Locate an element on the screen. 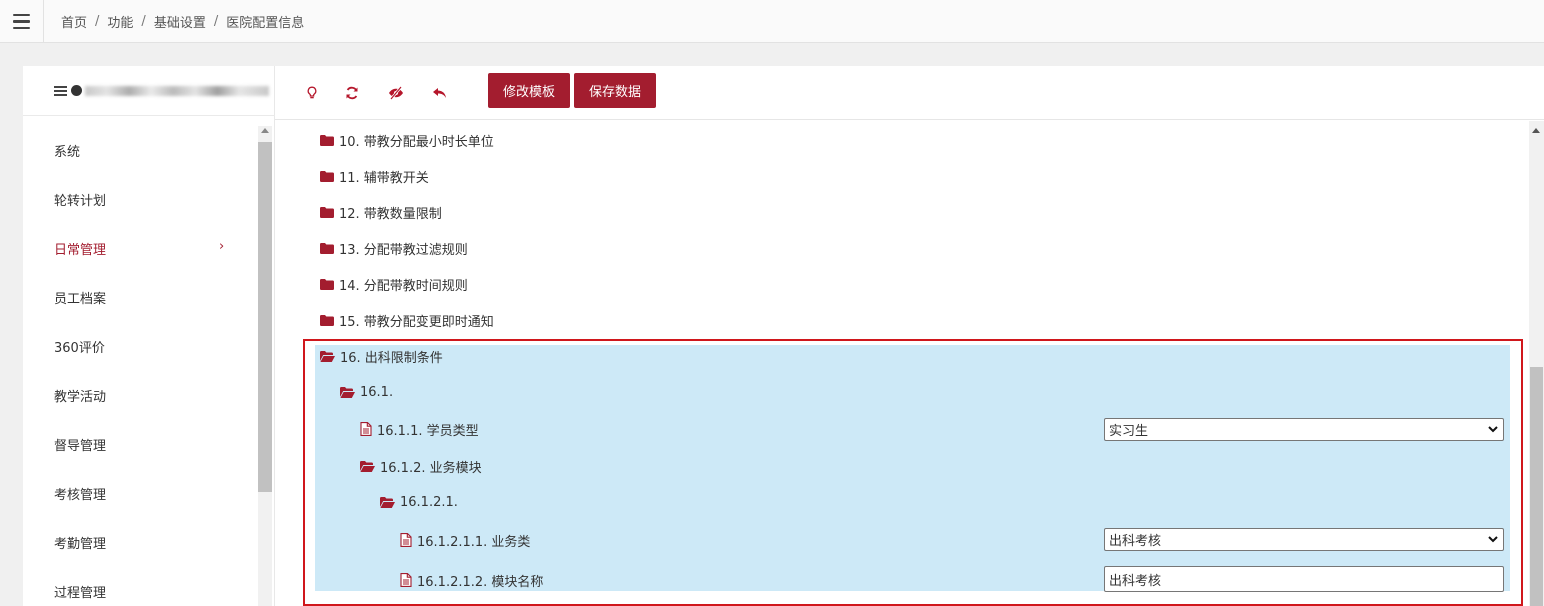 This screenshot has height=606, width=1544. tree-leaf: 16.1.2.1.1. 业务类 is located at coordinates (465, 540).